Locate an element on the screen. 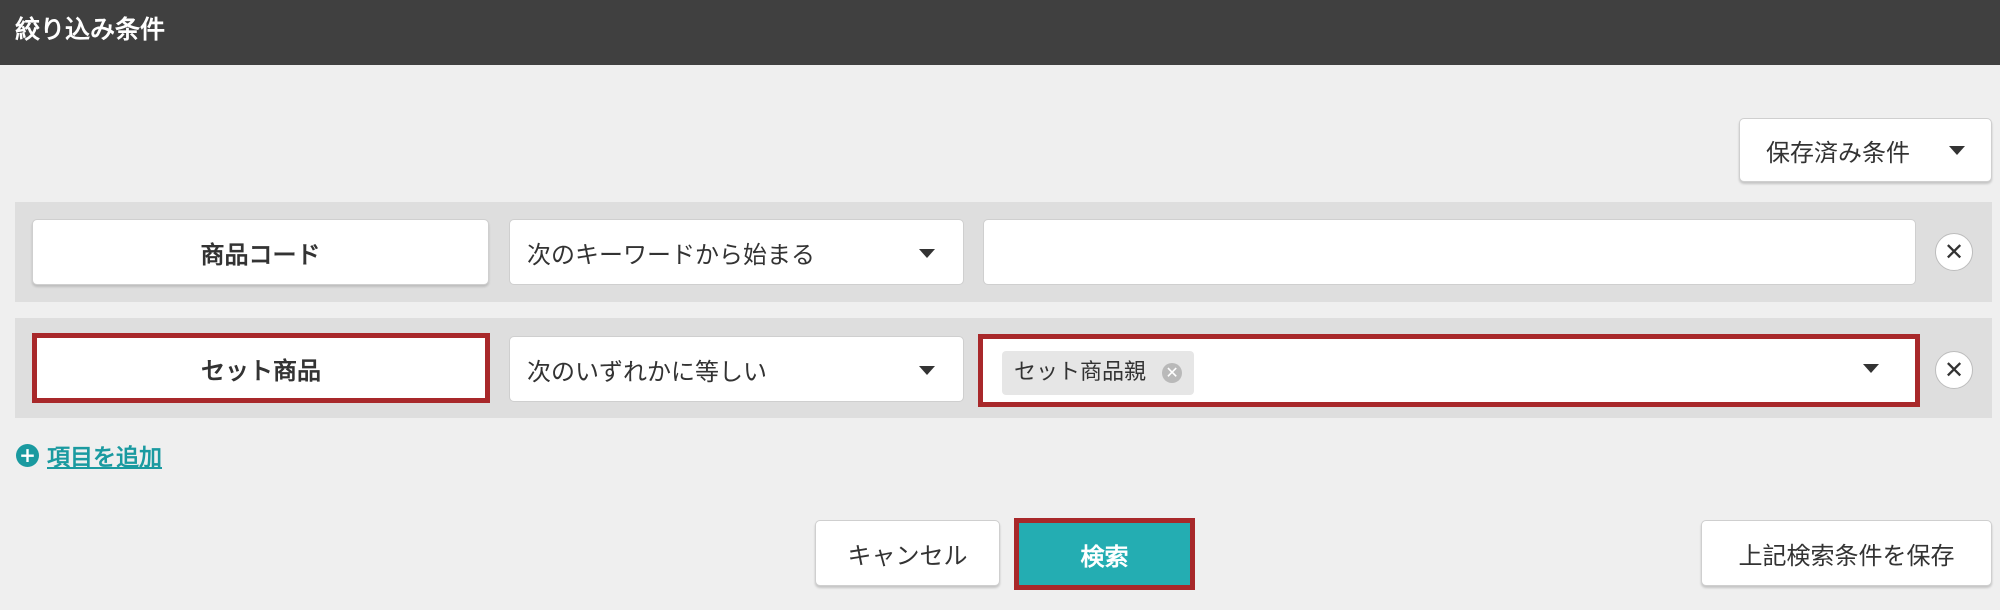 The height and width of the screenshot is (610, 2000). field-name-label: セット商品 is located at coordinates (261, 370).